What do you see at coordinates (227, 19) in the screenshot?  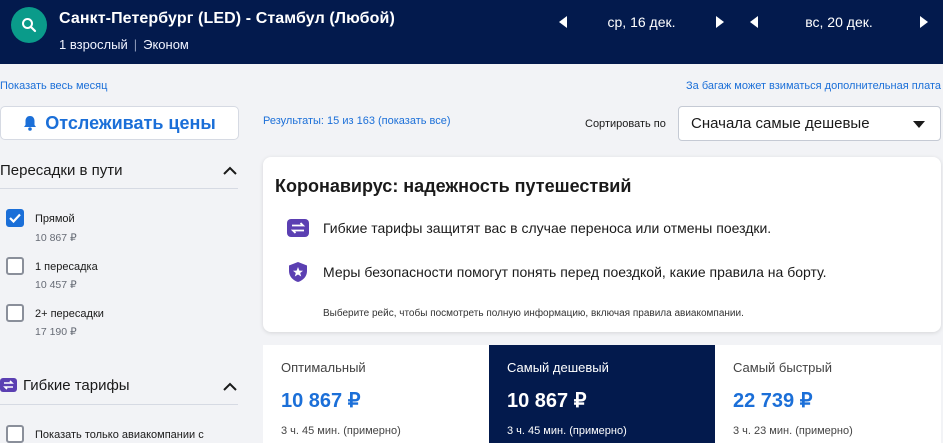 I see `route-title: Санкт-Петербург (LED) - Стамбул (Любой)` at bounding box center [227, 19].